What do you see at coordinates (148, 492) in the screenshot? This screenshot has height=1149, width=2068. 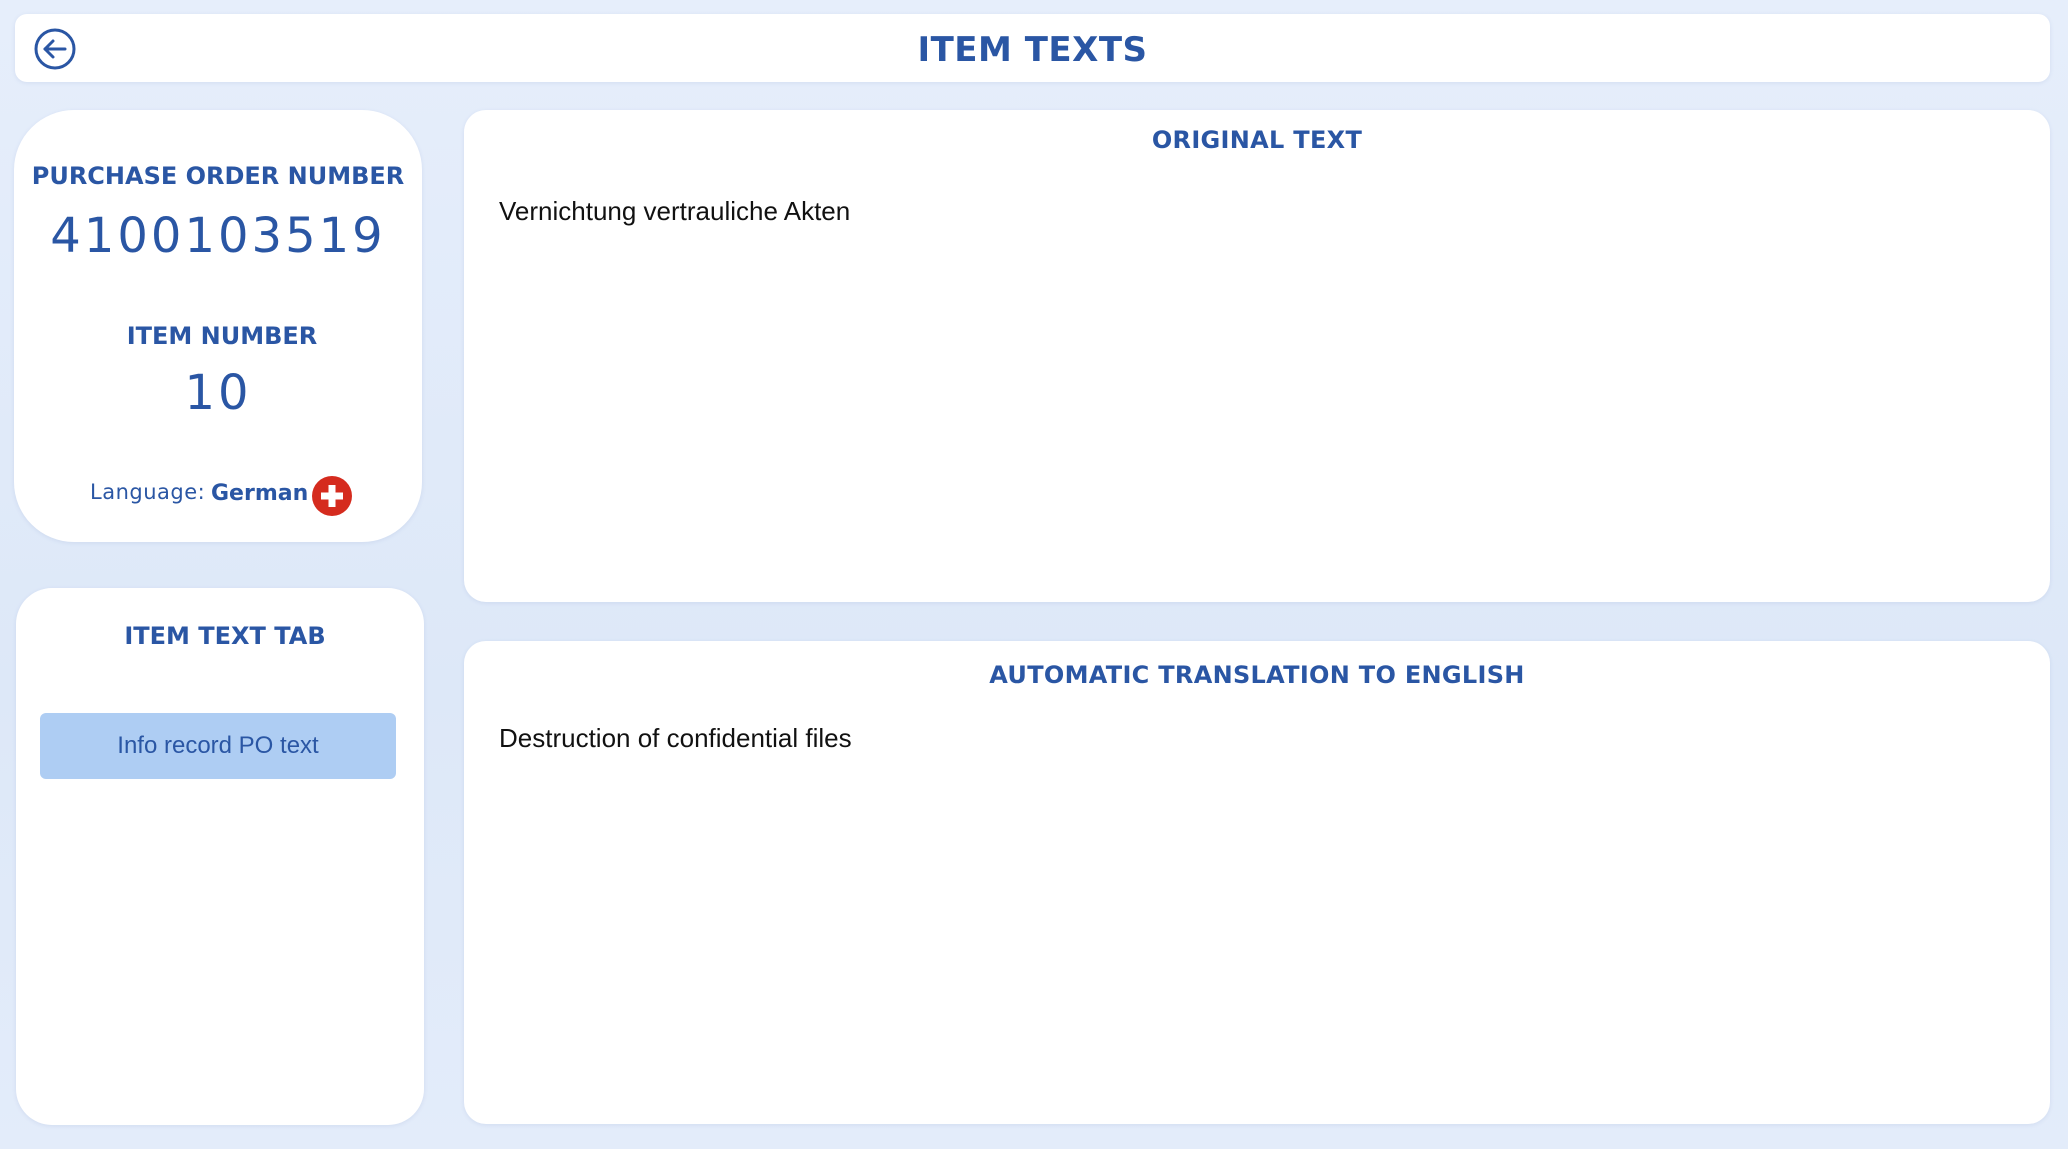 I see `language-label: Language:` at bounding box center [148, 492].